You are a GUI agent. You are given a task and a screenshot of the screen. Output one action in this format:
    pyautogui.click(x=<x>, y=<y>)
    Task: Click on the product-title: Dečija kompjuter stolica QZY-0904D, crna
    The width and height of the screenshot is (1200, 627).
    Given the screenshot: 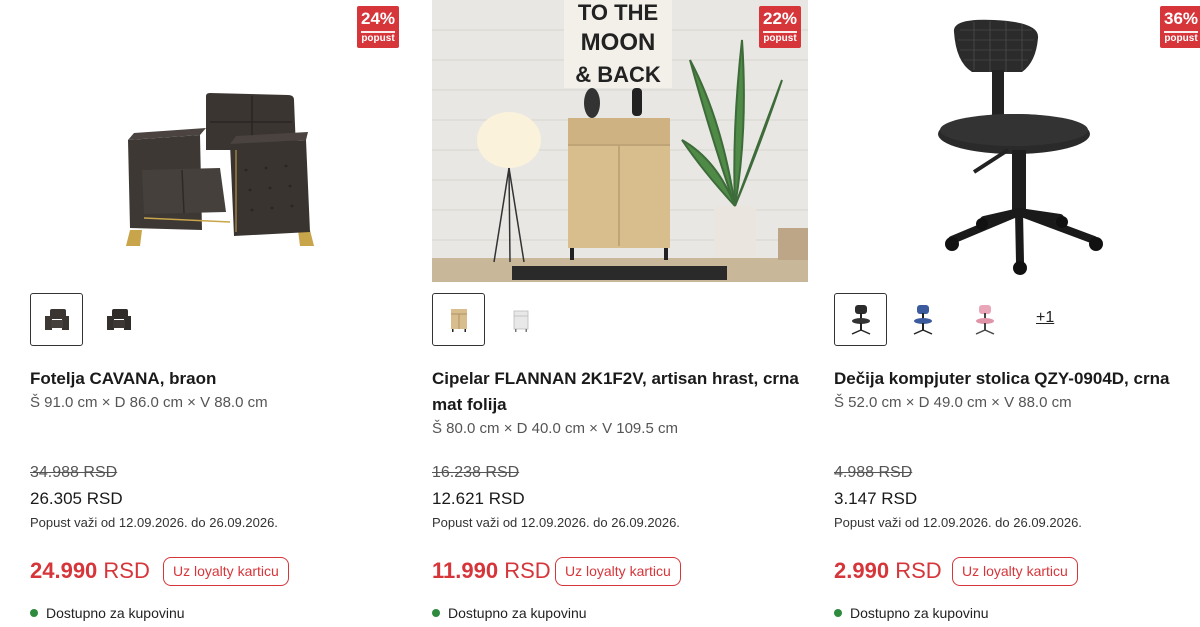 What is the action you would take?
    pyautogui.click(x=1017, y=379)
    